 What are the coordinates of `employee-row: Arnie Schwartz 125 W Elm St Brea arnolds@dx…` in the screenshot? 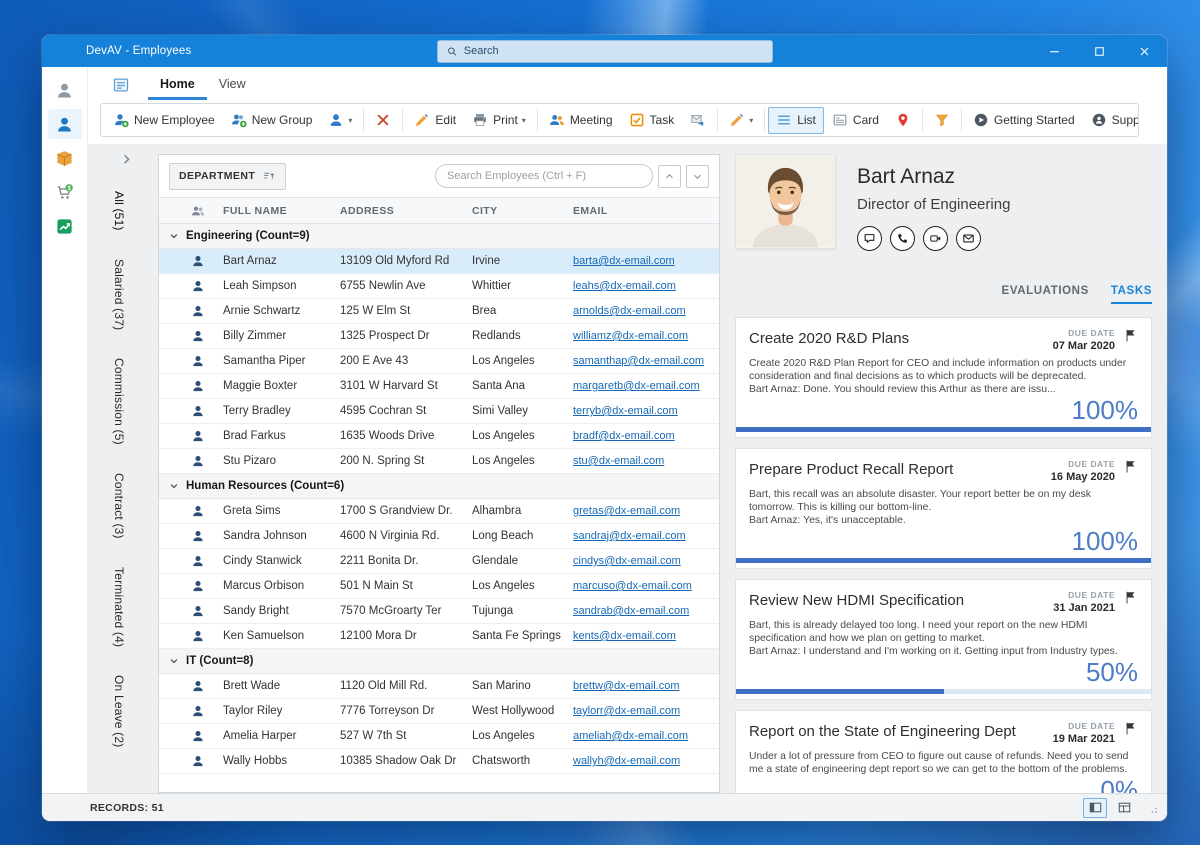 It's located at (439, 311).